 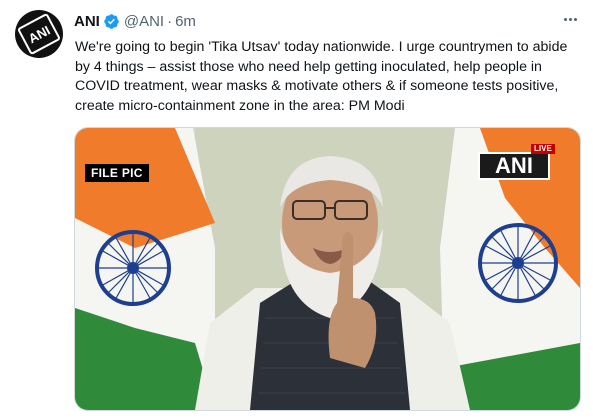 I want to click on more-options-icon, so click(x=570, y=19).